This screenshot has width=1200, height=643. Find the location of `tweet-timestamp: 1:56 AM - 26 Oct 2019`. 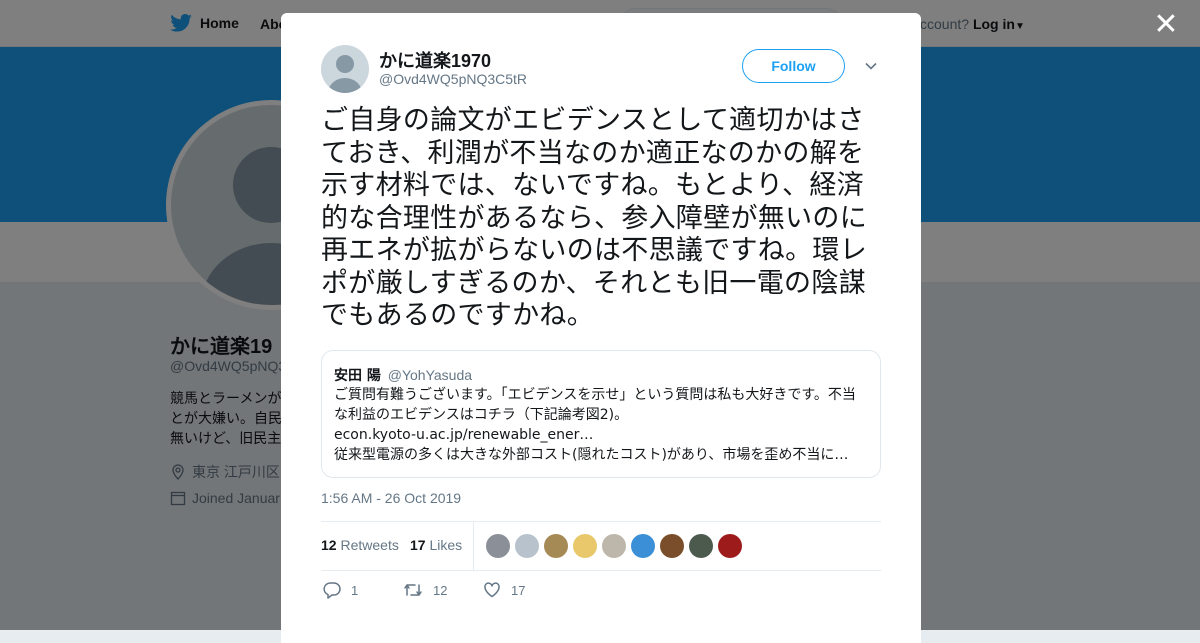

tweet-timestamp: 1:56 AM - 26 Oct 2019 is located at coordinates (391, 498).